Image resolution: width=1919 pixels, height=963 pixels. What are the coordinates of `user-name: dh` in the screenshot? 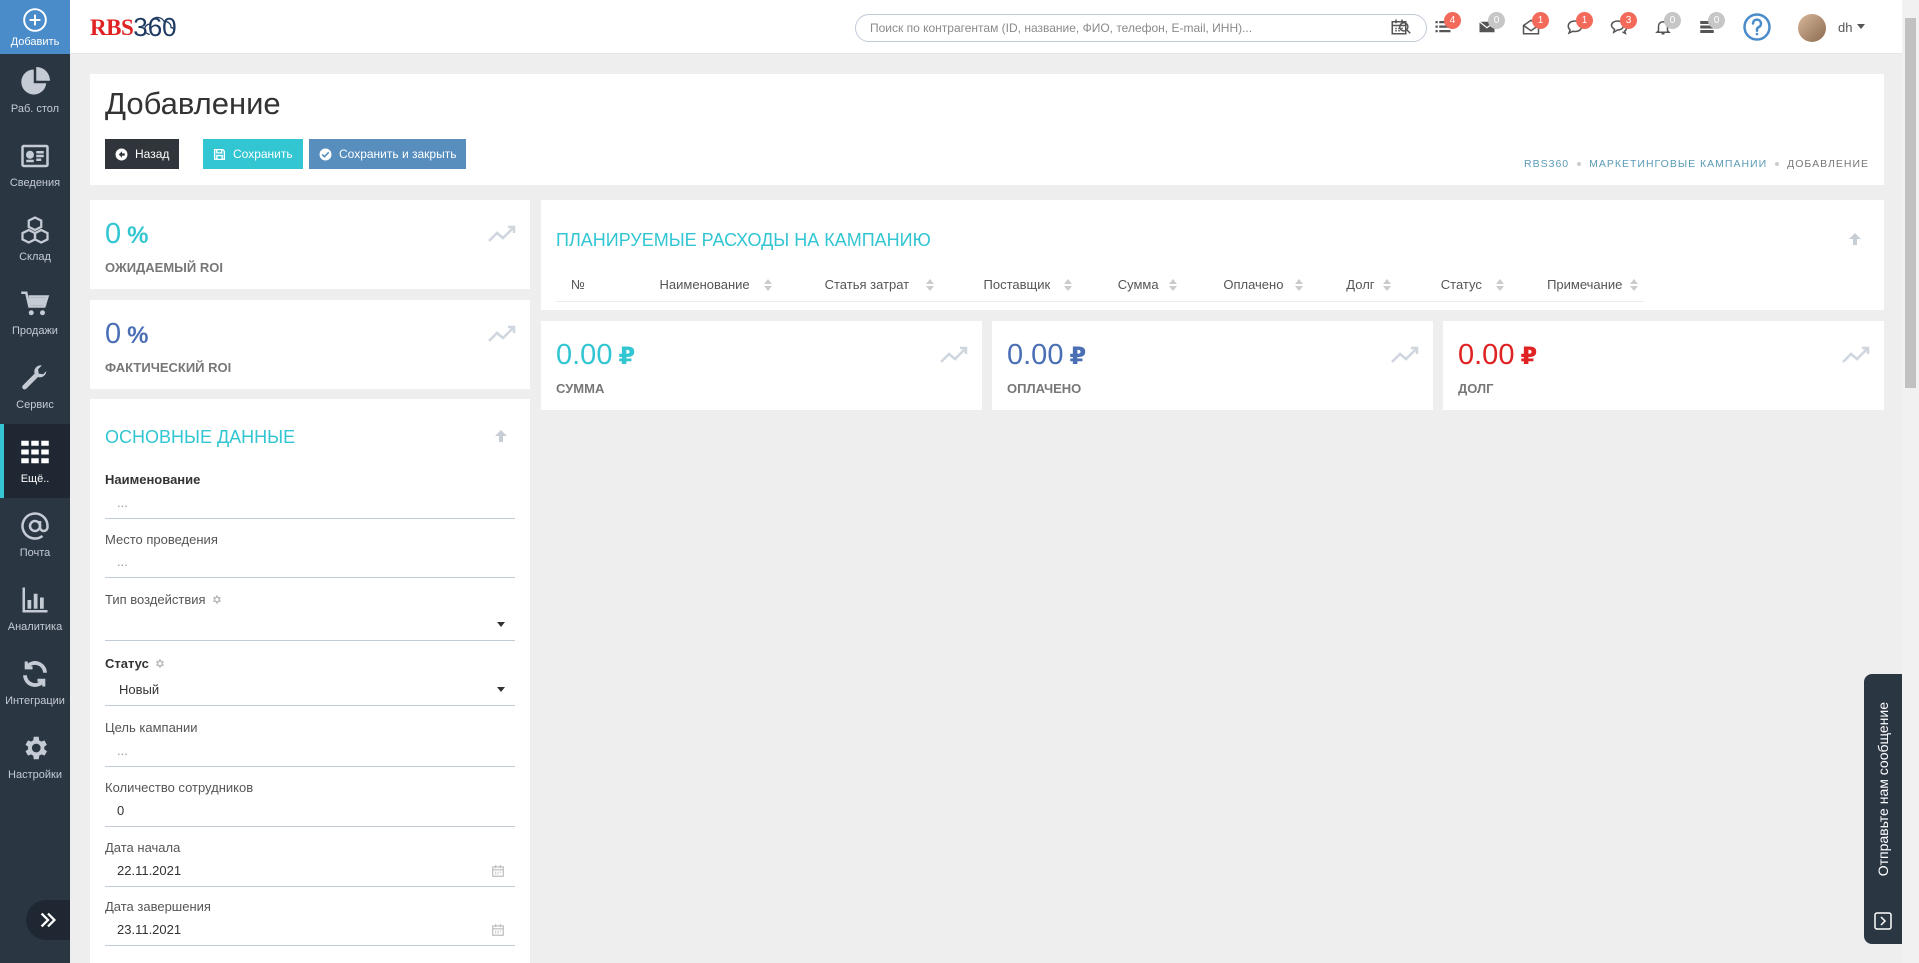 It's located at (1845, 27).